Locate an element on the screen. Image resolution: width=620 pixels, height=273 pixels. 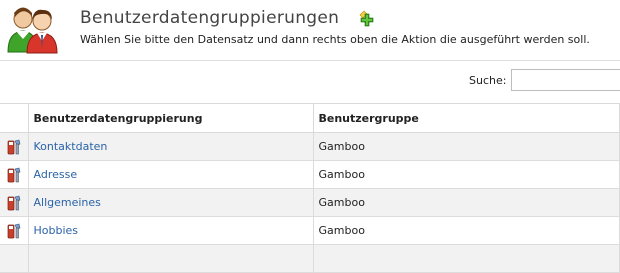
add-icon is located at coordinates (367, 19).